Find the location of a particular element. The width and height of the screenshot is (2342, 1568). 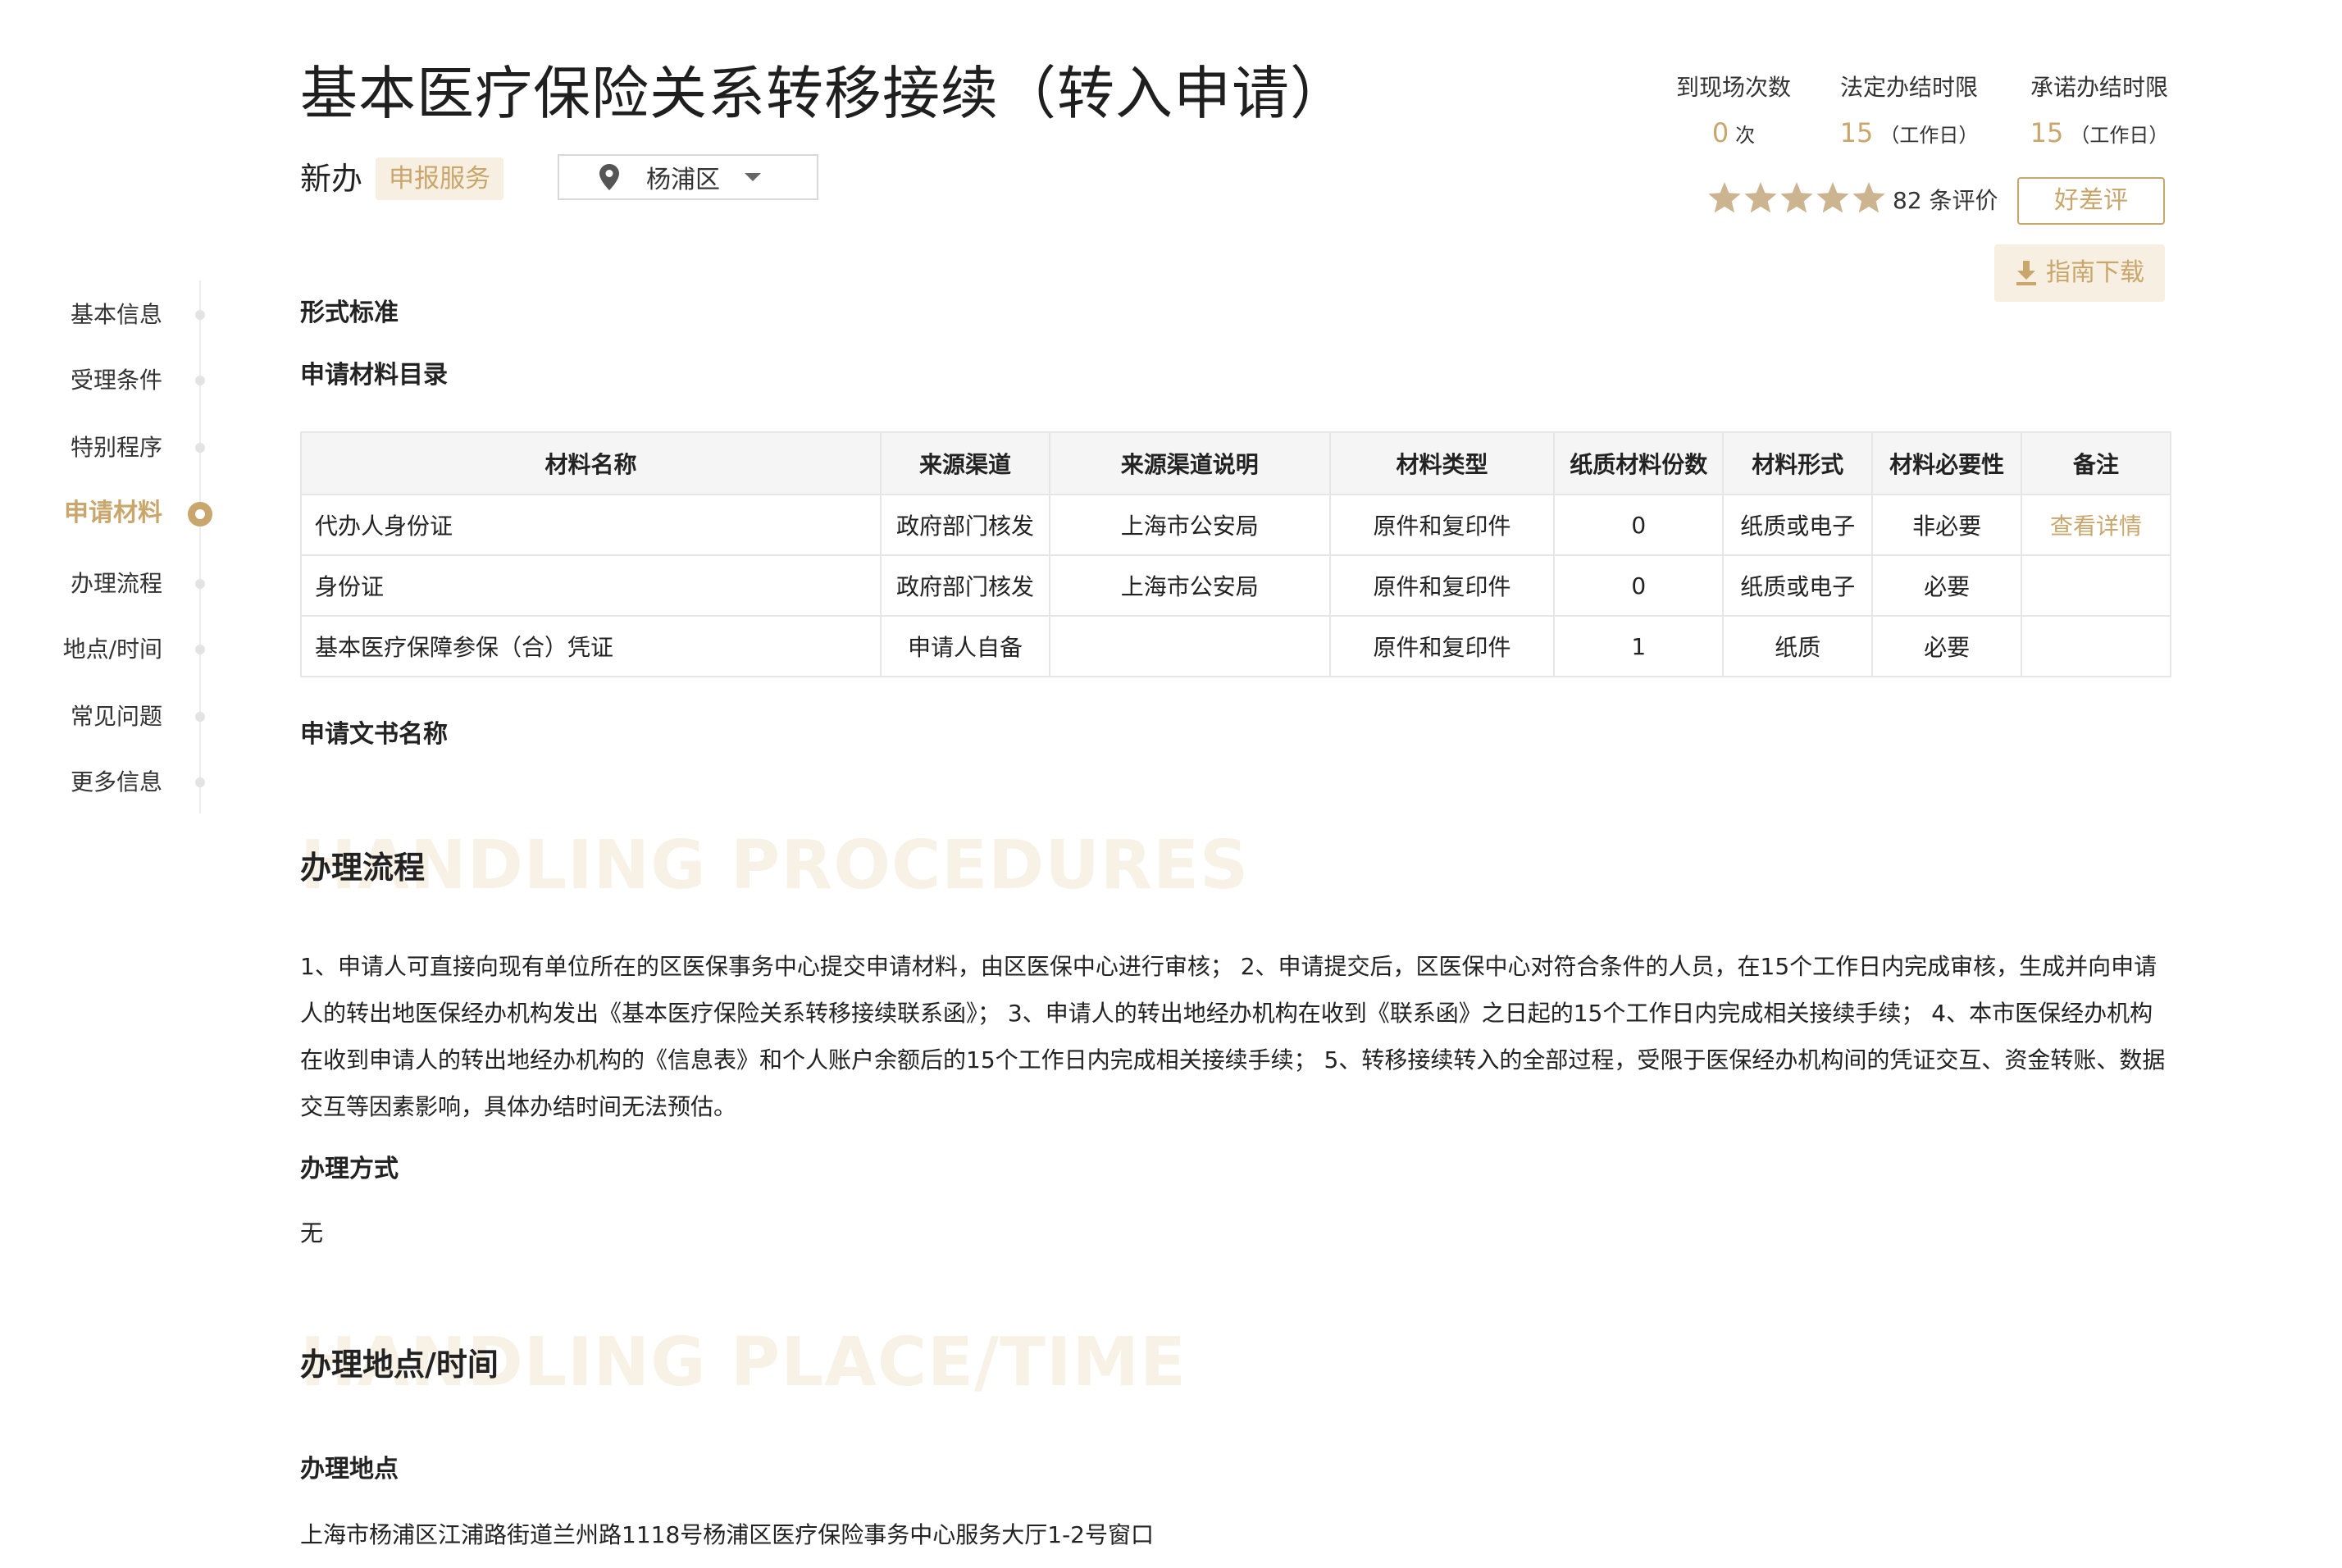

method-value: 无 is located at coordinates (312, 1233).